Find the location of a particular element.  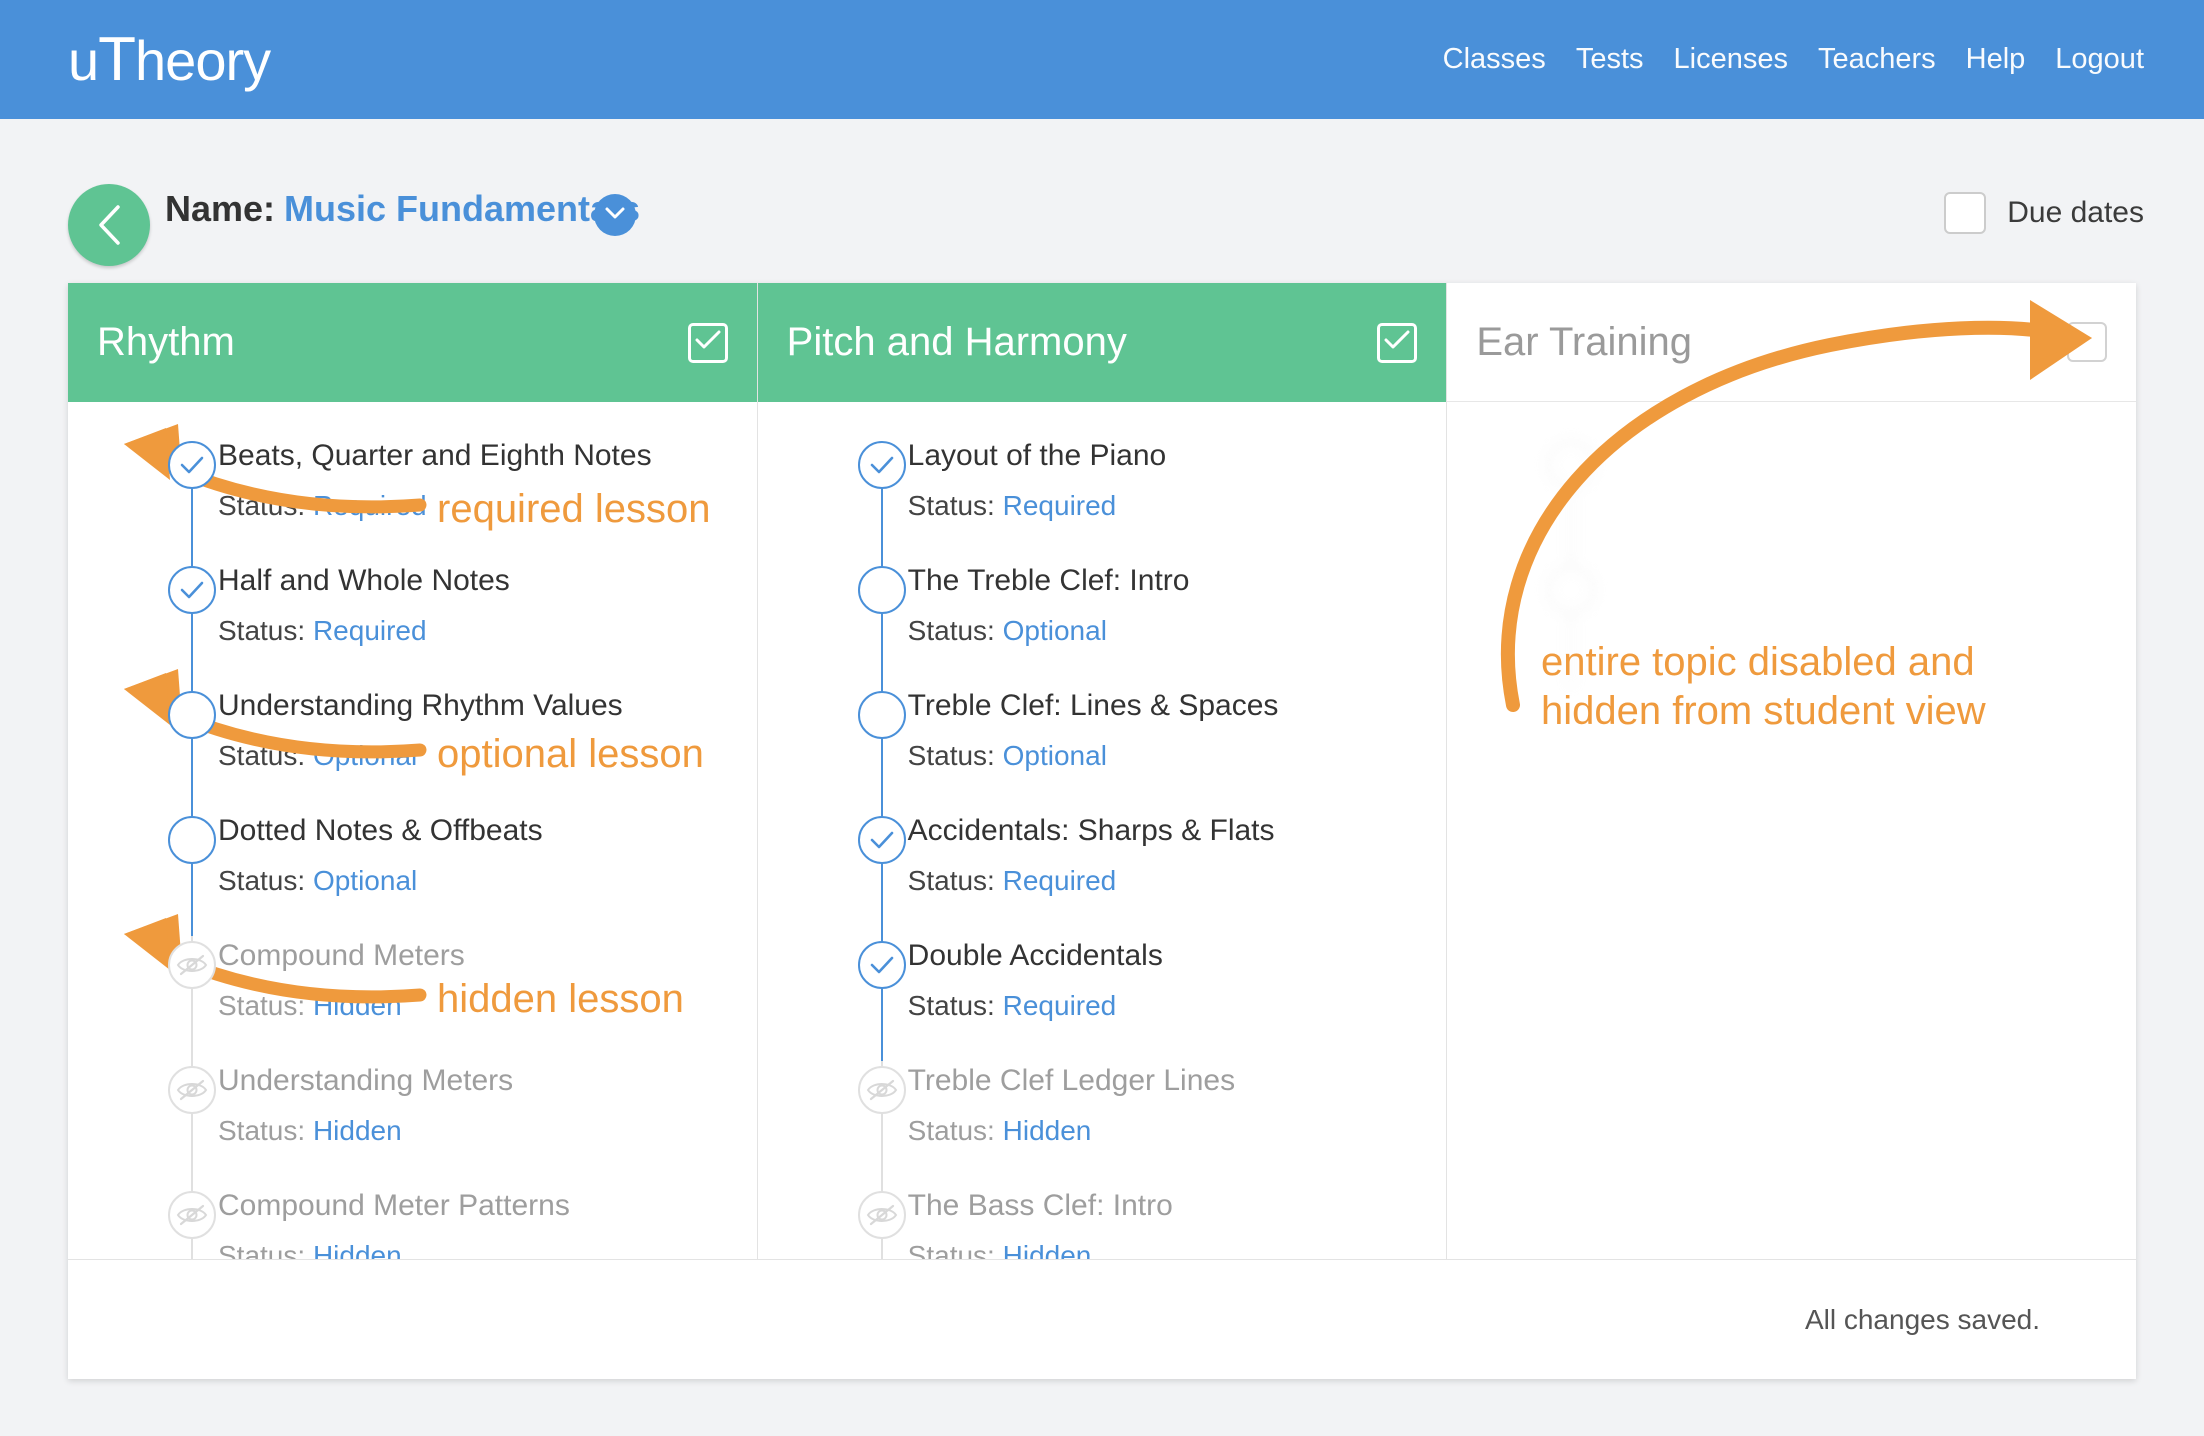

nav-link-tests: Tests is located at coordinates (1610, 59).